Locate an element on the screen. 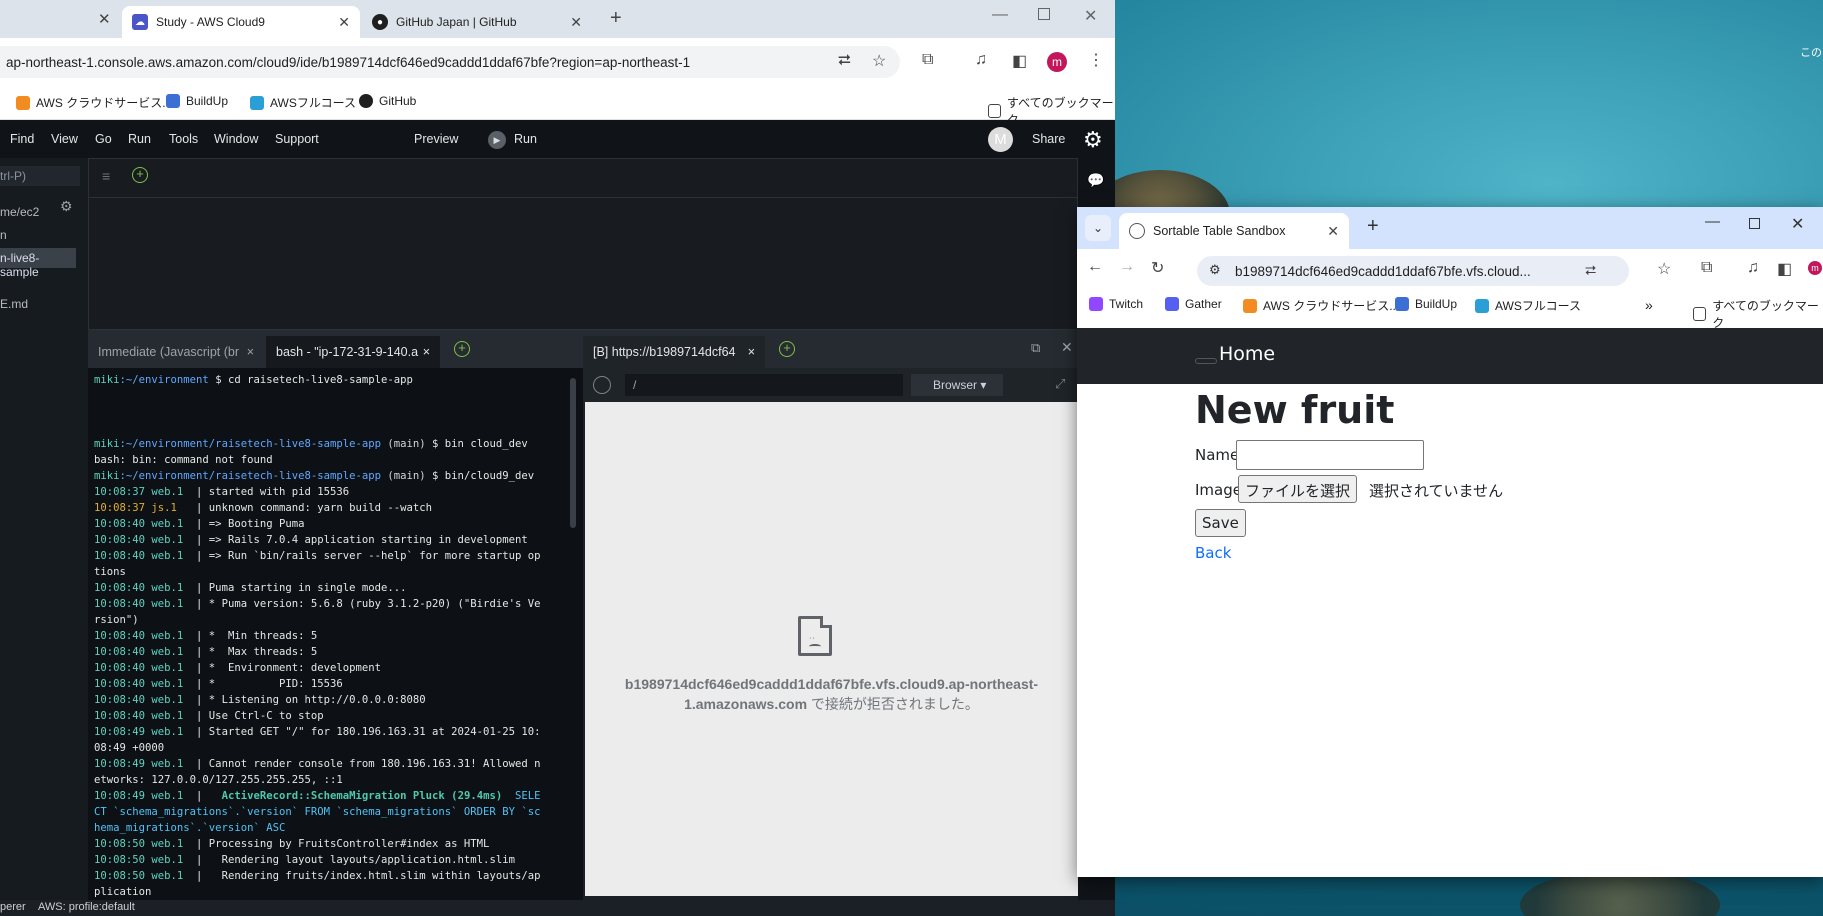  buildup-icon is located at coordinates (173, 101).